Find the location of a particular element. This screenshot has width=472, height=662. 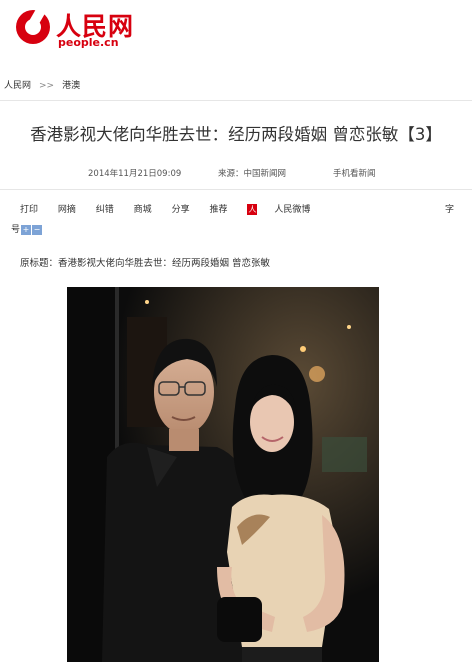

correction-button: 纠错 is located at coordinates (105, 210).